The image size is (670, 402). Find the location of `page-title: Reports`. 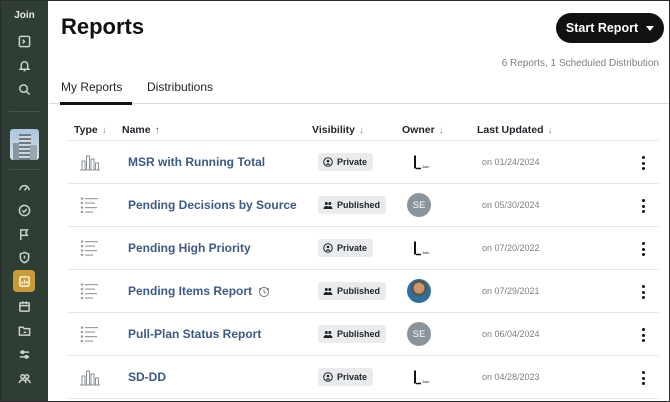

page-title: Reports is located at coordinates (103, 26).